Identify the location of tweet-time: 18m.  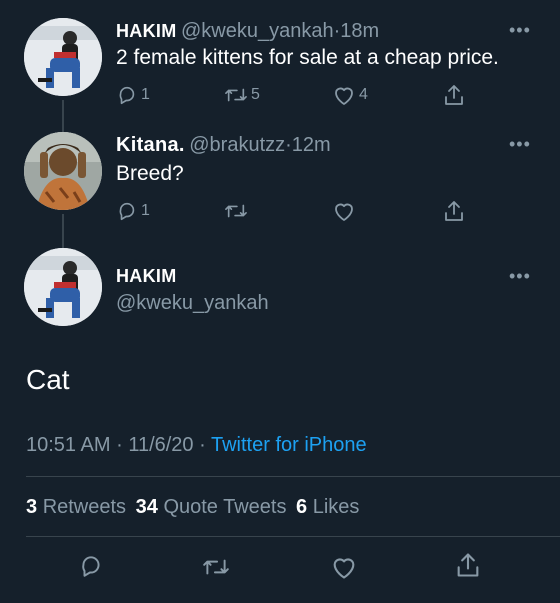
(359, 31).